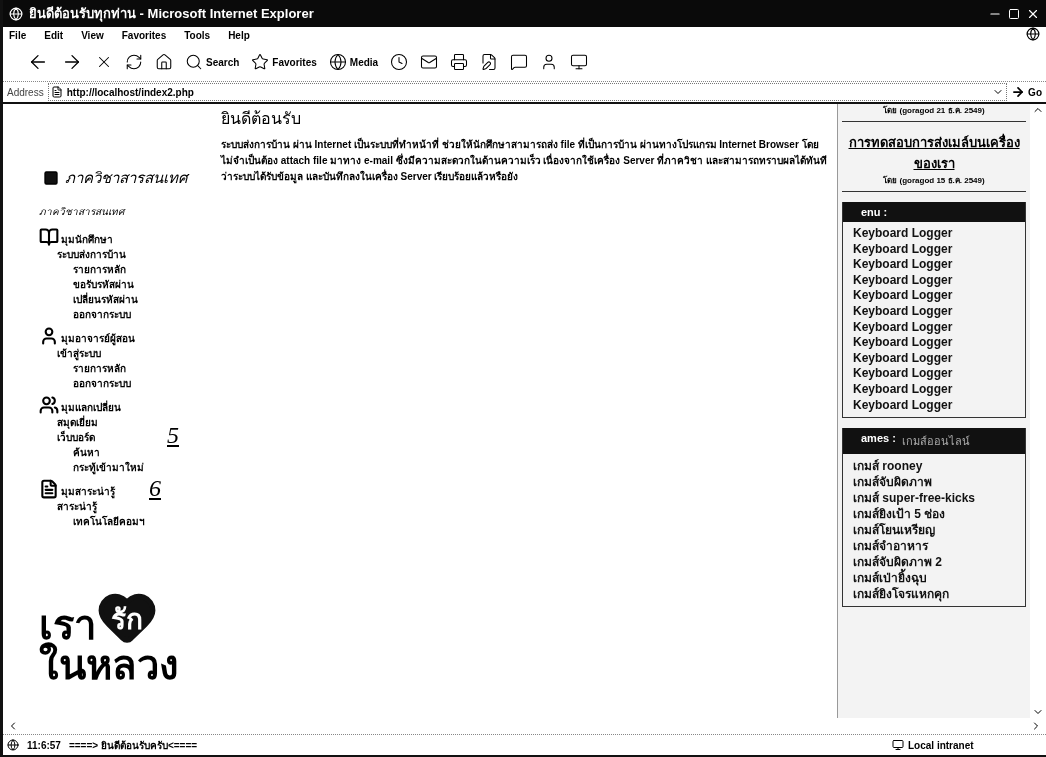  Describe the element at coordinates (87, 239) in the screenshot. I see `section-link: มุมนักศึกษา` at that location.